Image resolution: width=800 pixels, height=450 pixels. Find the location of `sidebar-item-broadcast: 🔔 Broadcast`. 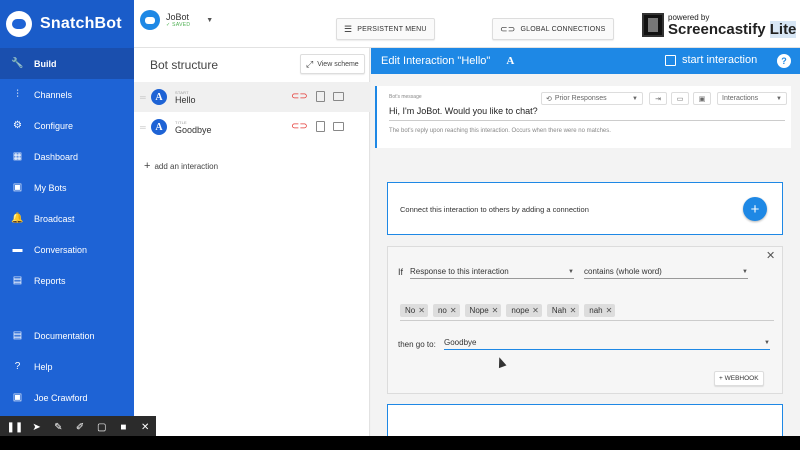

sidebar-item-broadcast: 🔔 Broadcast is located at coordinates (67, 218).